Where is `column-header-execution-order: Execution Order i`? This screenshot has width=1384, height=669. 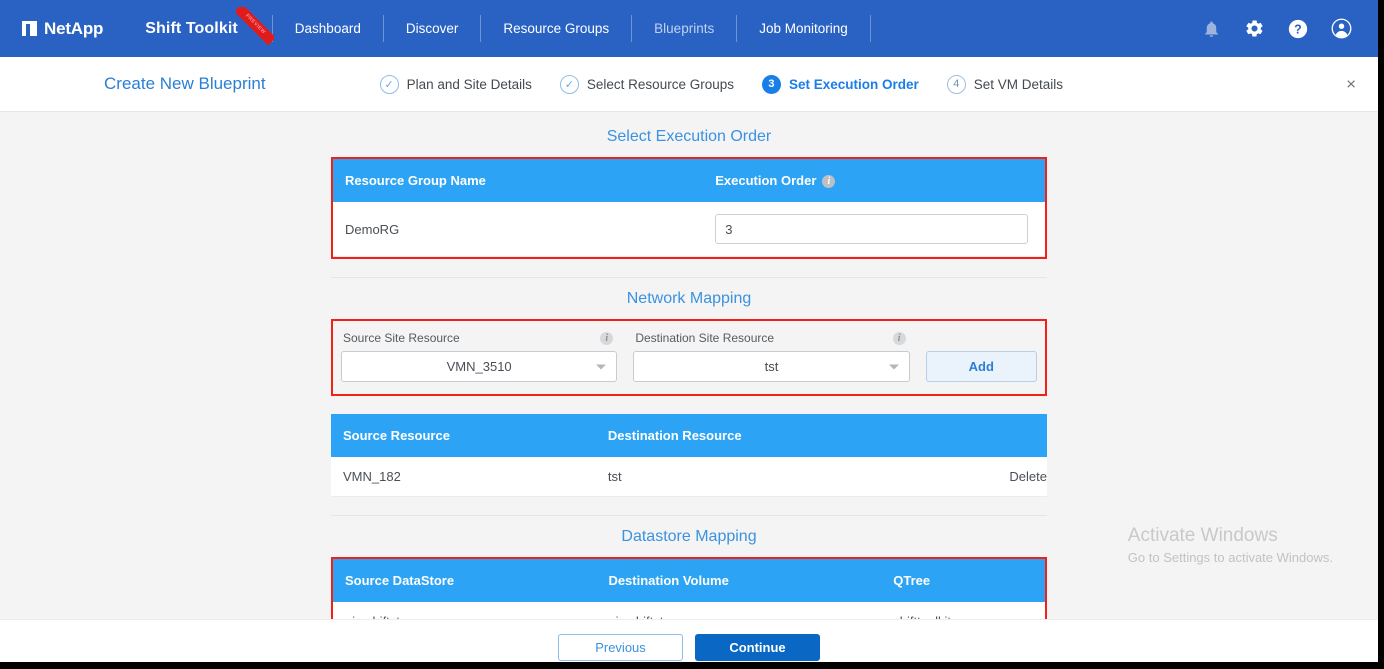 column-header-execution-order: Execution Order i is located at coordinates (874, 181).